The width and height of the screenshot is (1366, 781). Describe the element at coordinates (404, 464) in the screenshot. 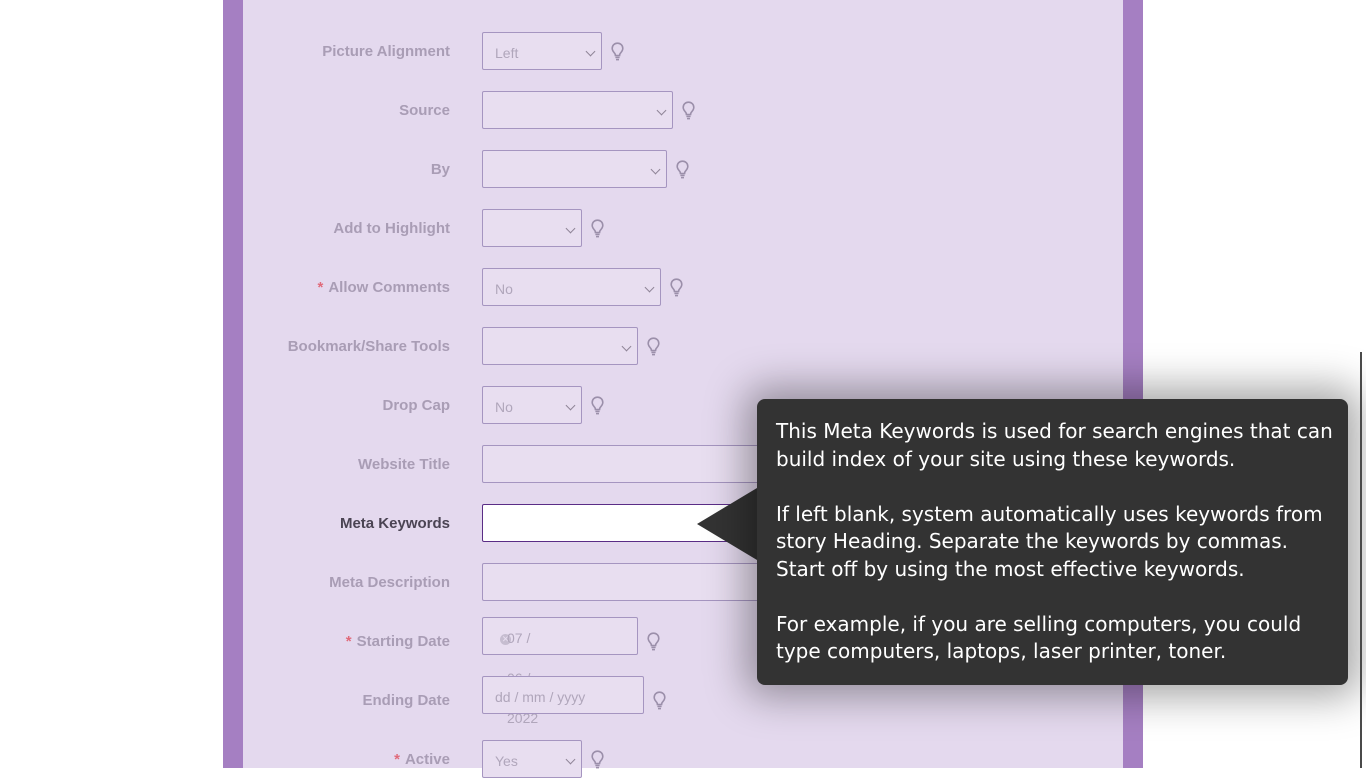

I see `website-title-label: Website Title` at that location.